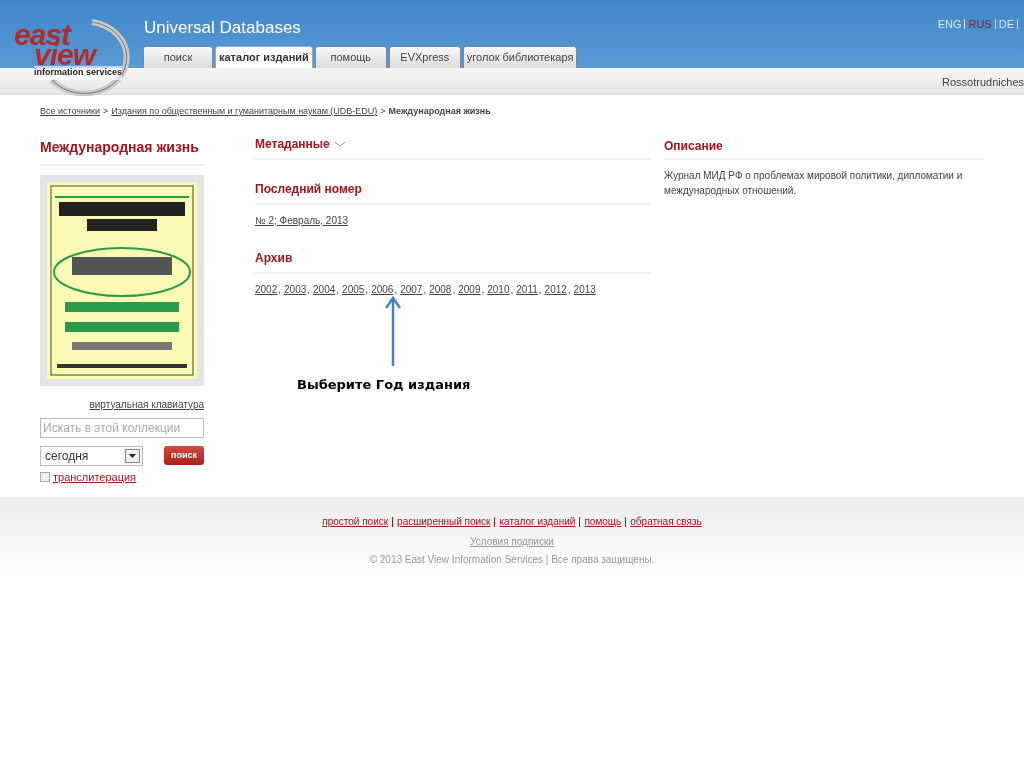 The width and height of the screenshot is (1024, 768). I want to click on period-dropdown: сегодня, so click(91, 455).